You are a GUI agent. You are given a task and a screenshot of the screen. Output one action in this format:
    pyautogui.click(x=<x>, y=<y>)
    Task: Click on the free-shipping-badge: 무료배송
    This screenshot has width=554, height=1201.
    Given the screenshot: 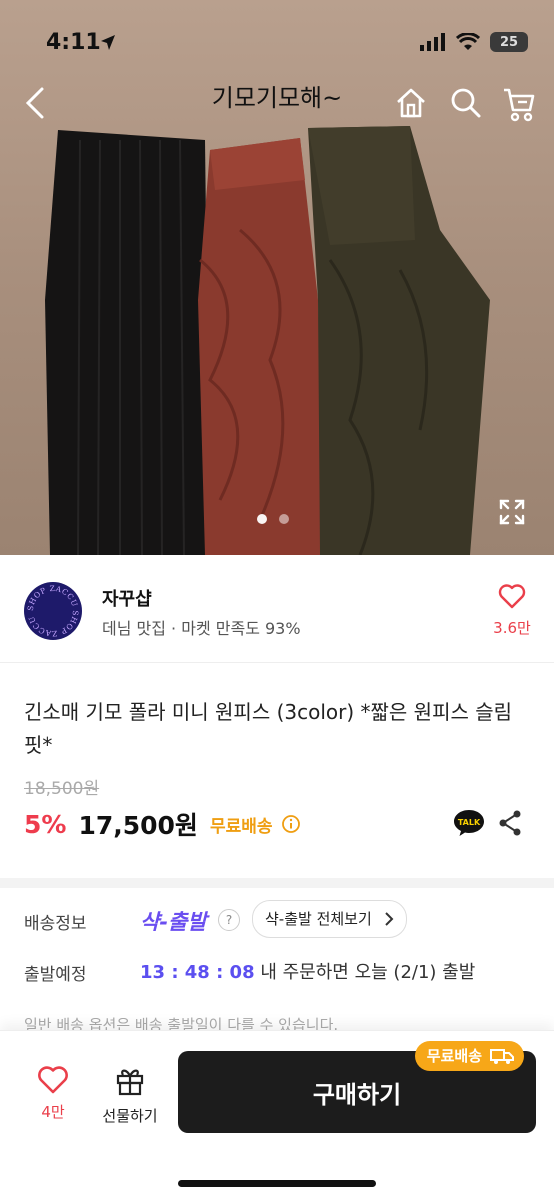 What is the action you would take?
    pyautogui.click(x=469, y=1056)
    